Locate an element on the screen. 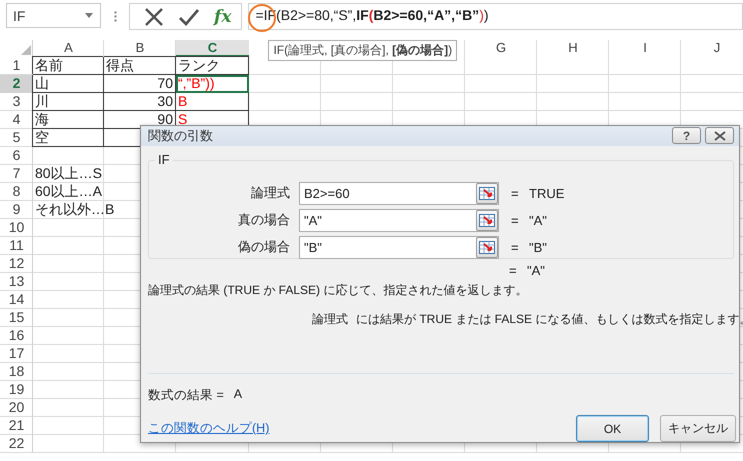 The image size is (743, 461). column-header: G is located at coordinates (501, 48).